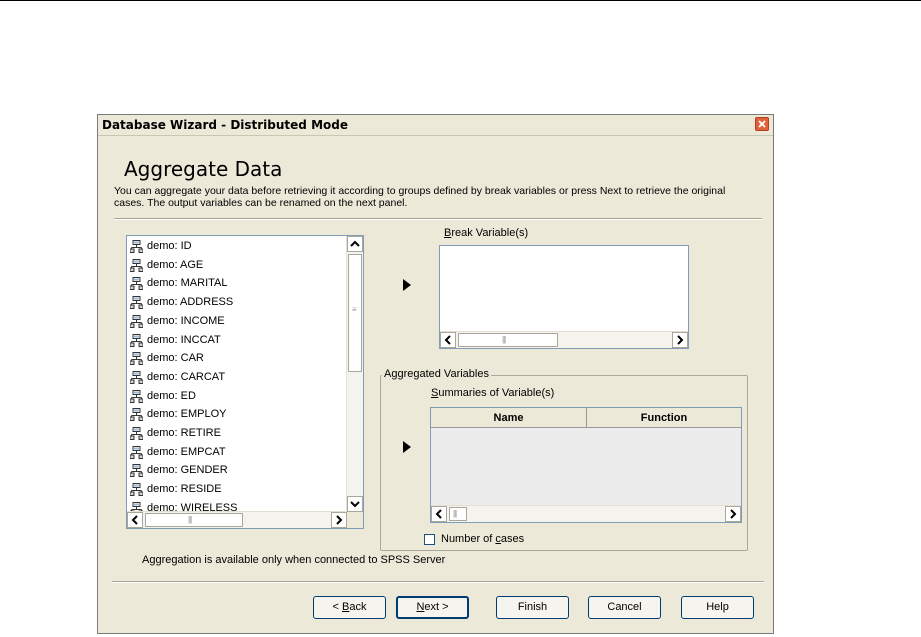 This screenshot has height=637, width=921. I want to click on chevron-up-icon, so click(355, 243).